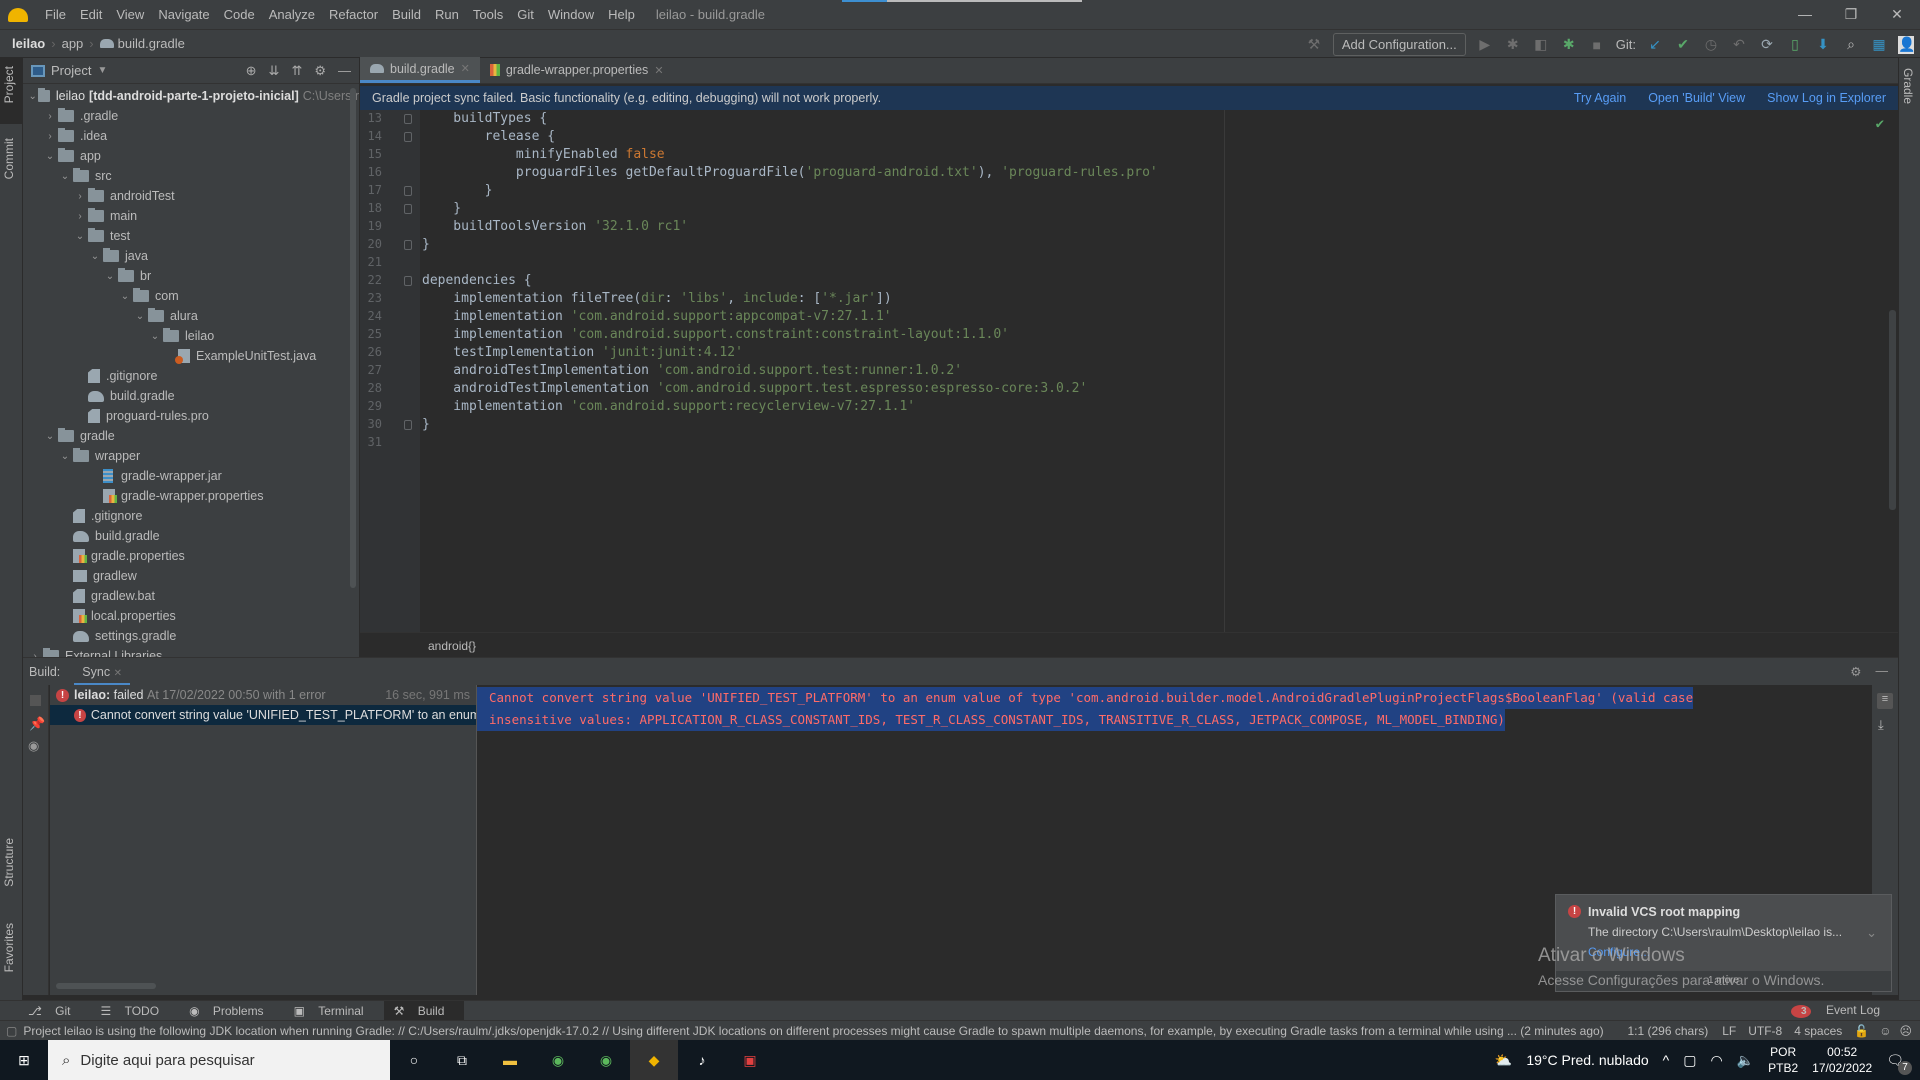 The image size is (1920, 1080). I want to click on chrome-icon: ◉, so click(558, 1060).